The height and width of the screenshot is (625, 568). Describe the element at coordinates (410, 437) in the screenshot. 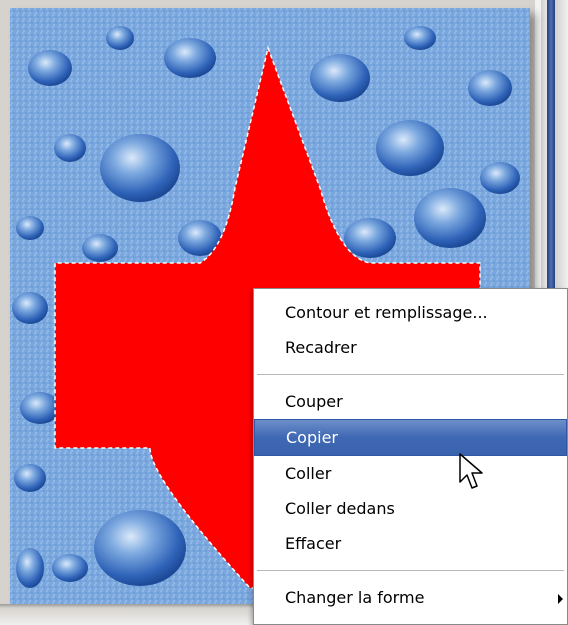

I see `menu-item-copier: Copier` at that location.